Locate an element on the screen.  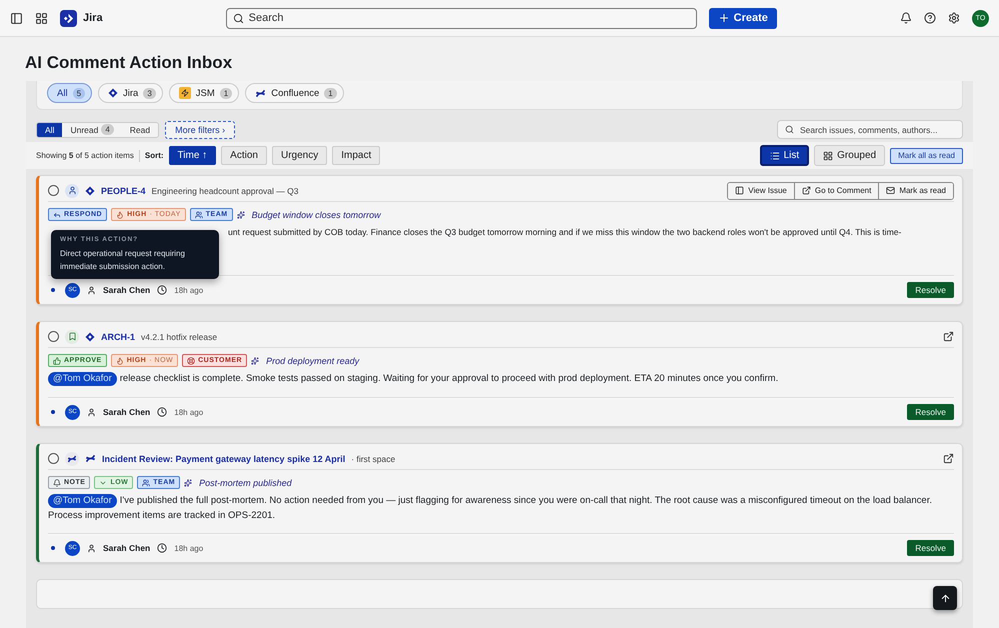
scroll-to-top-button is located at coordinates (945, 598).